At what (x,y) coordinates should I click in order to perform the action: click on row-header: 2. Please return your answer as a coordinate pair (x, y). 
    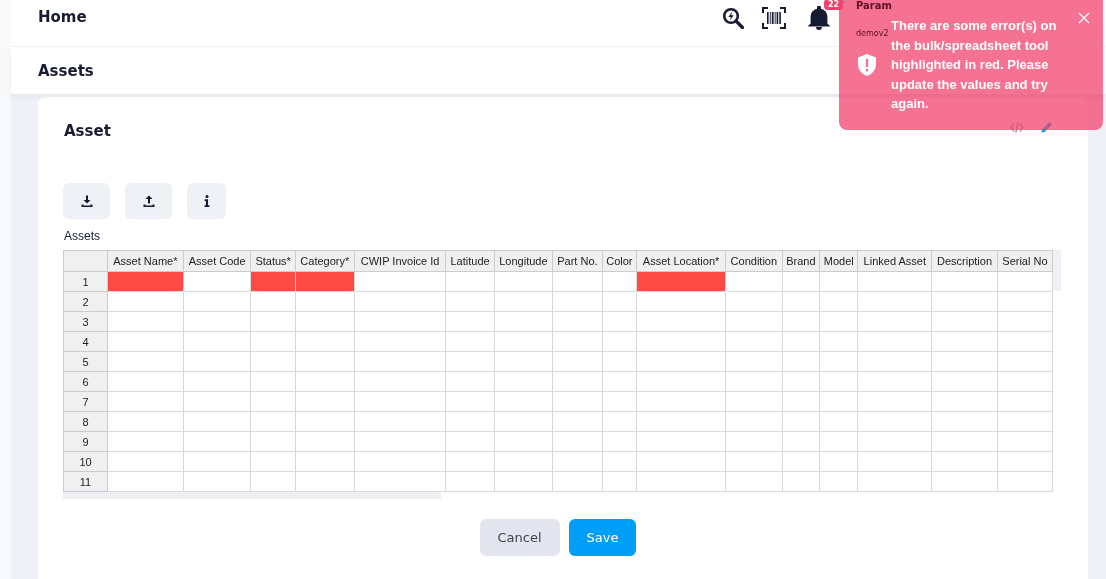
    Looking at the image, I should click on (85, 301).